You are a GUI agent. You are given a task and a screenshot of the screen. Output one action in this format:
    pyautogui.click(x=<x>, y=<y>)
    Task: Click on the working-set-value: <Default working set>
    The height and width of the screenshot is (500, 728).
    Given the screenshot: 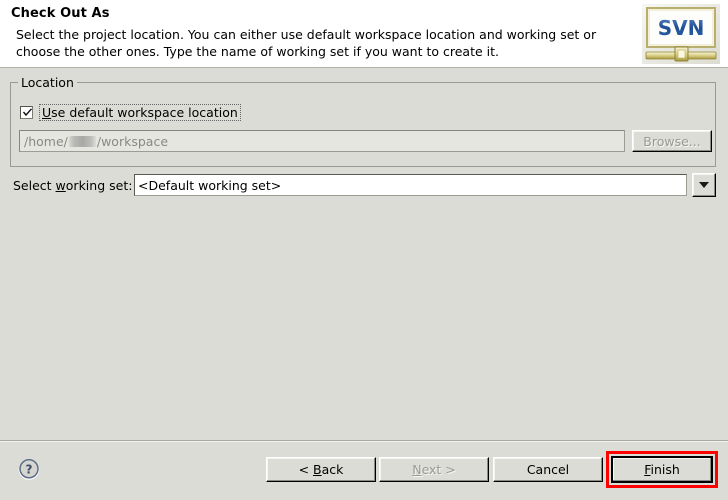 What is the action you would take?
    pyautogui.click(x=210, y=185)
    